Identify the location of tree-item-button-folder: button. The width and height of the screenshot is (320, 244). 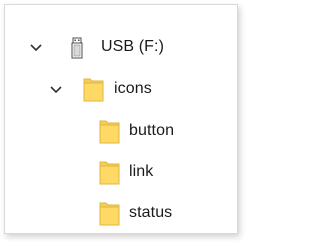
(120, 132).